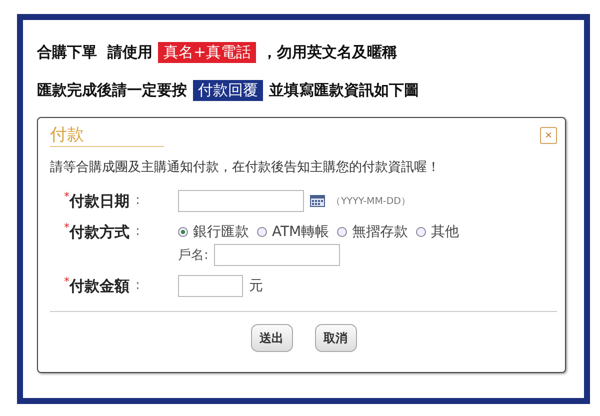 The image size is (600, 416). I want to click on calendar-icon, so click(317, 201).